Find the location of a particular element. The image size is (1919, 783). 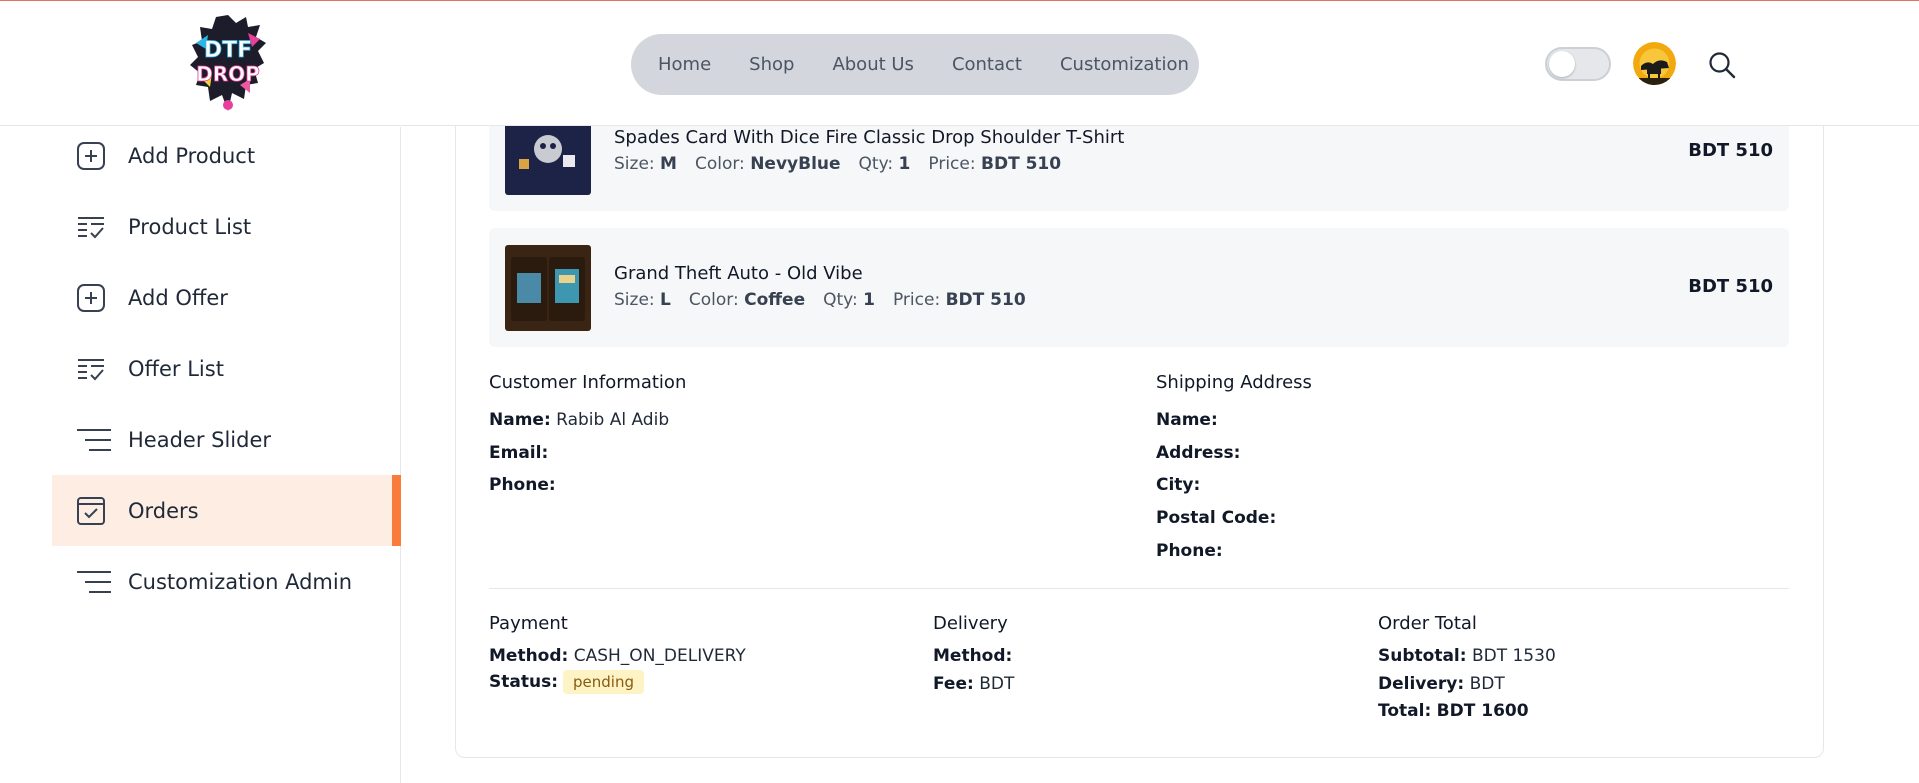

product-color: Coffee is located at coordinates (775, 300).